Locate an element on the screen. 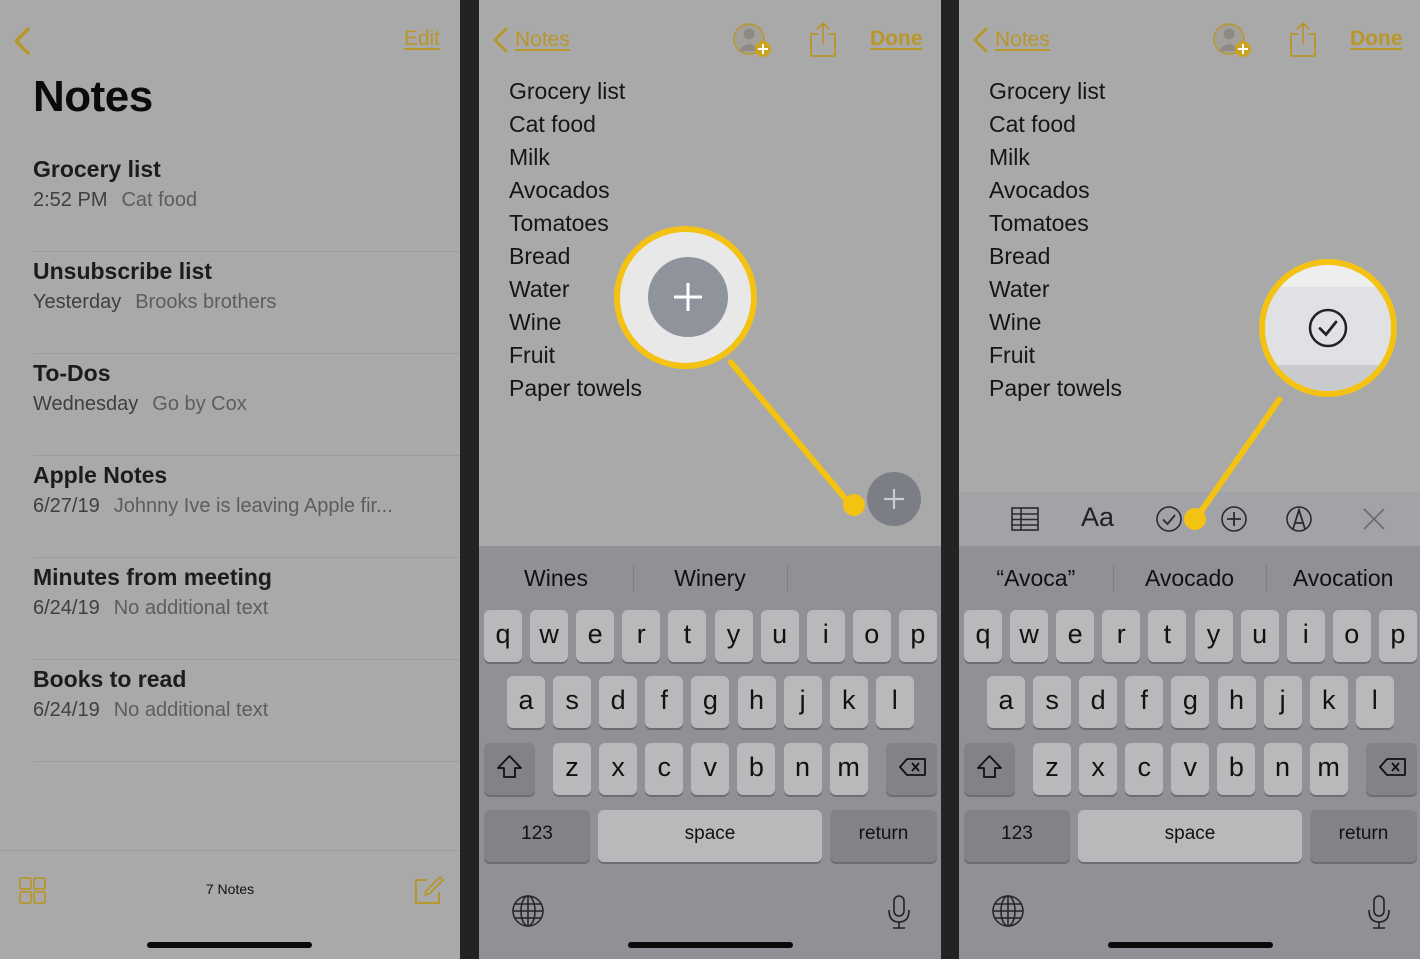  suggestion is located at coordinates (864, 578).